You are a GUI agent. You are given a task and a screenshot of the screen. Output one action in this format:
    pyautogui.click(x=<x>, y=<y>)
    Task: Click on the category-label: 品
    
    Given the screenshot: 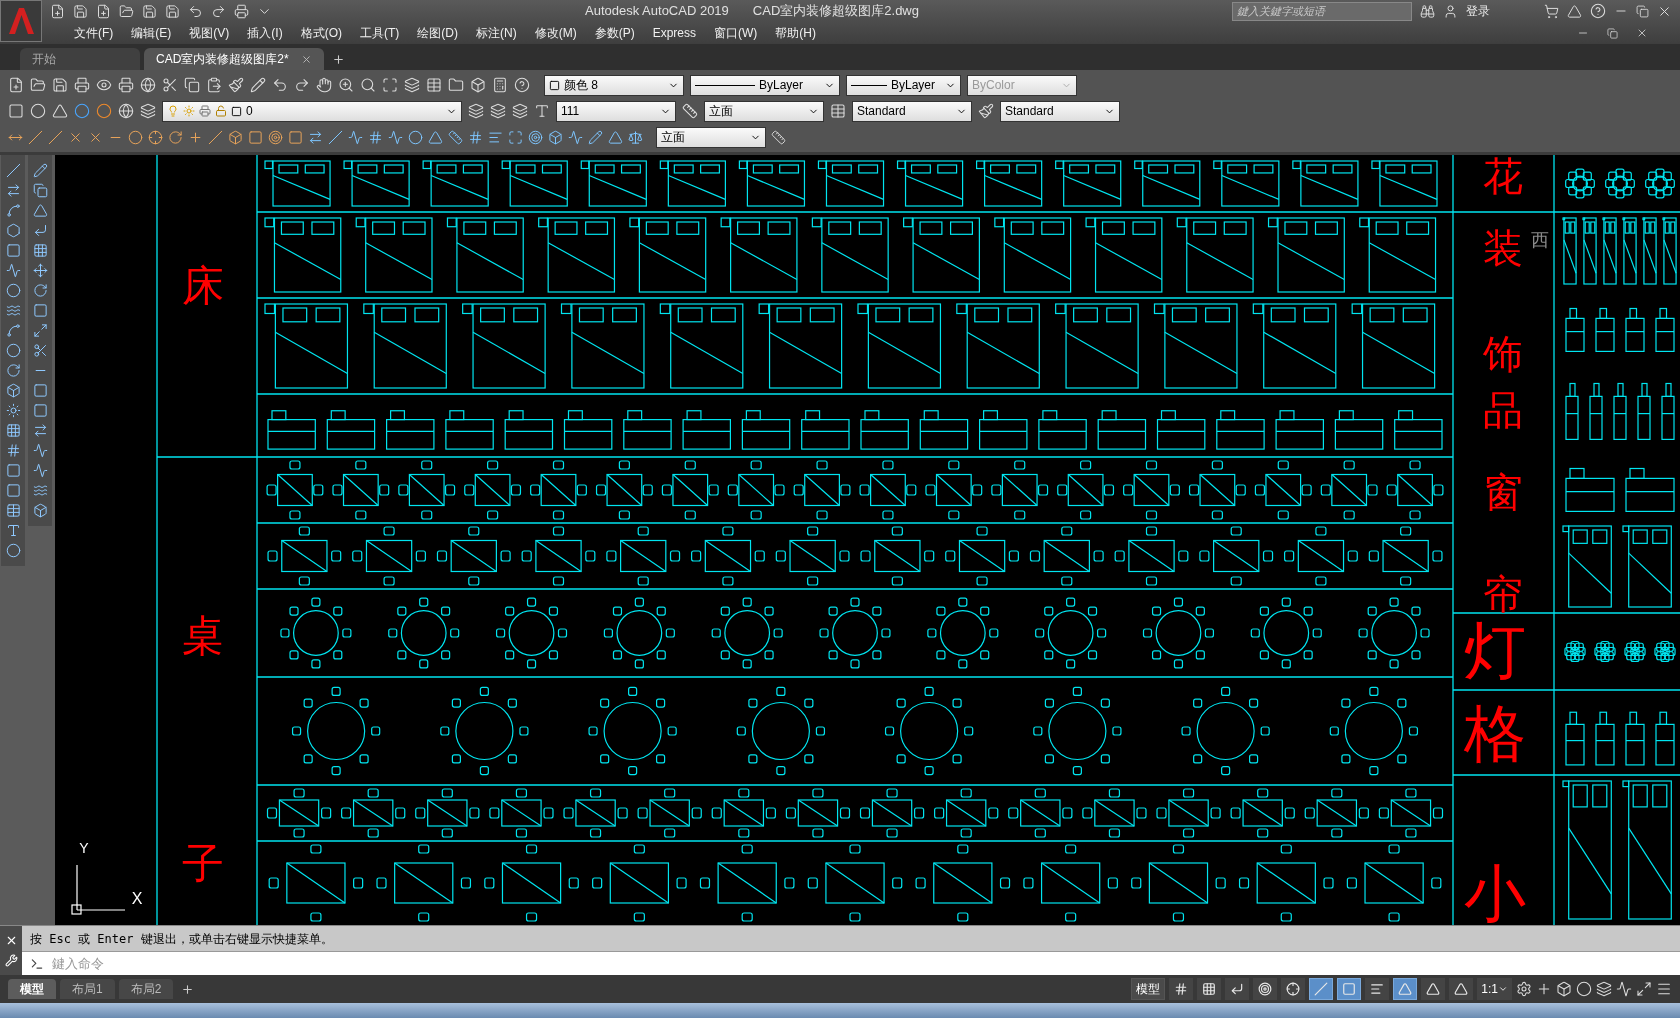 What is the action you would take?
    pyautogui.click(x=1503, y=410)
    